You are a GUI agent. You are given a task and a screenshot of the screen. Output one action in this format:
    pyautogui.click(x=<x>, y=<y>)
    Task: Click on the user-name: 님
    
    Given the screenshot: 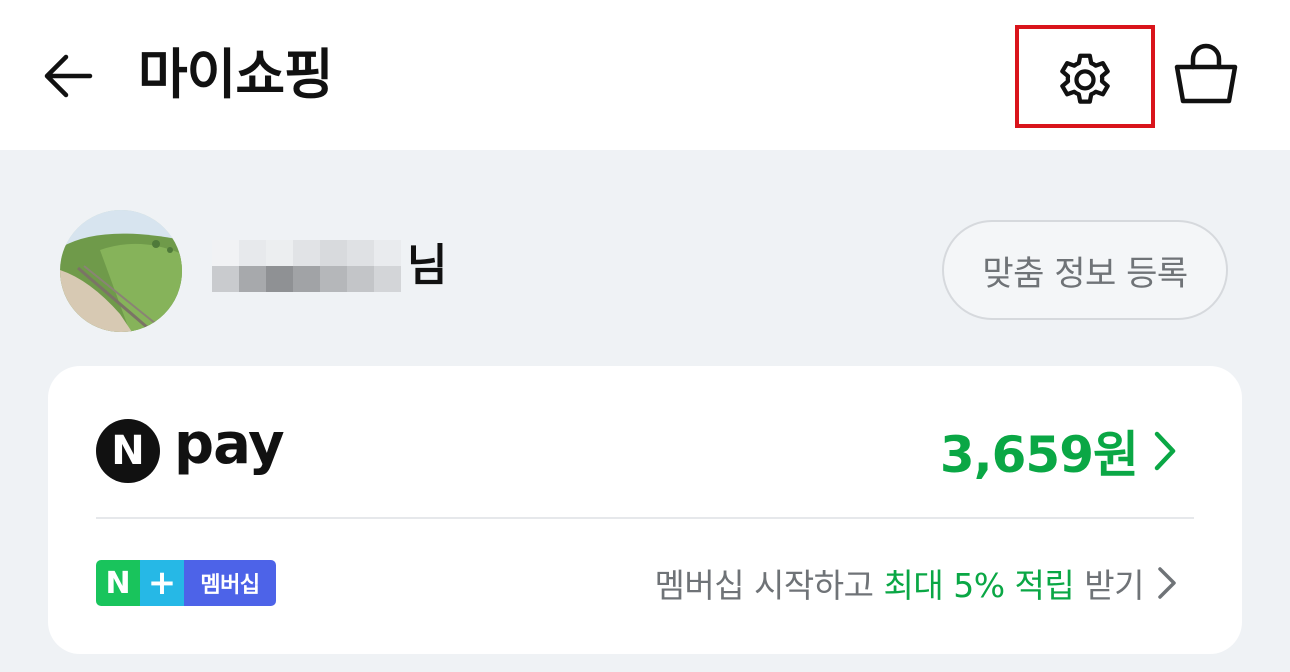 What is the action you would take?
    pyautogui.click(x=329, y=266)
    